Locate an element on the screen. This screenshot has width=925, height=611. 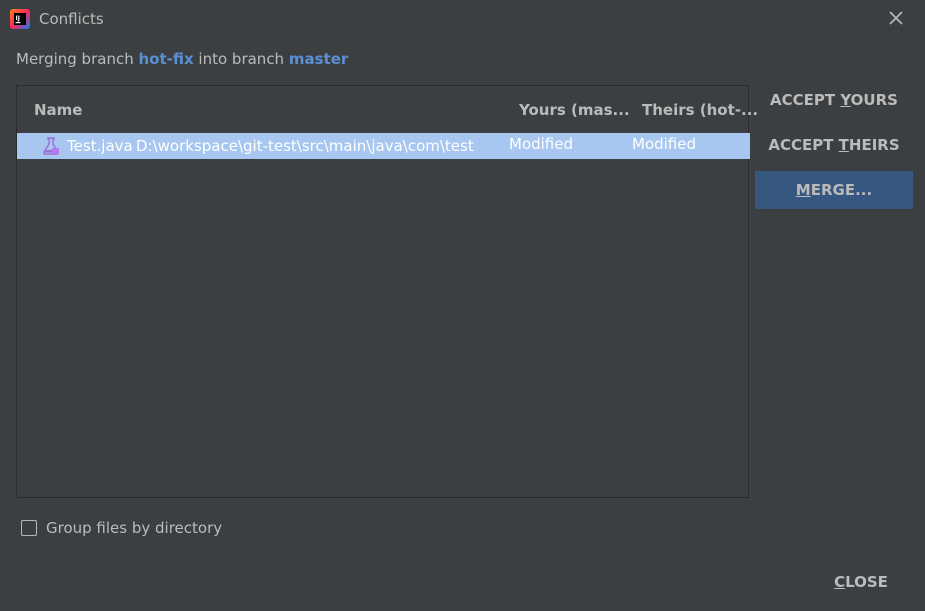
close-mnemonic: C is located at coordinates (840, 582).